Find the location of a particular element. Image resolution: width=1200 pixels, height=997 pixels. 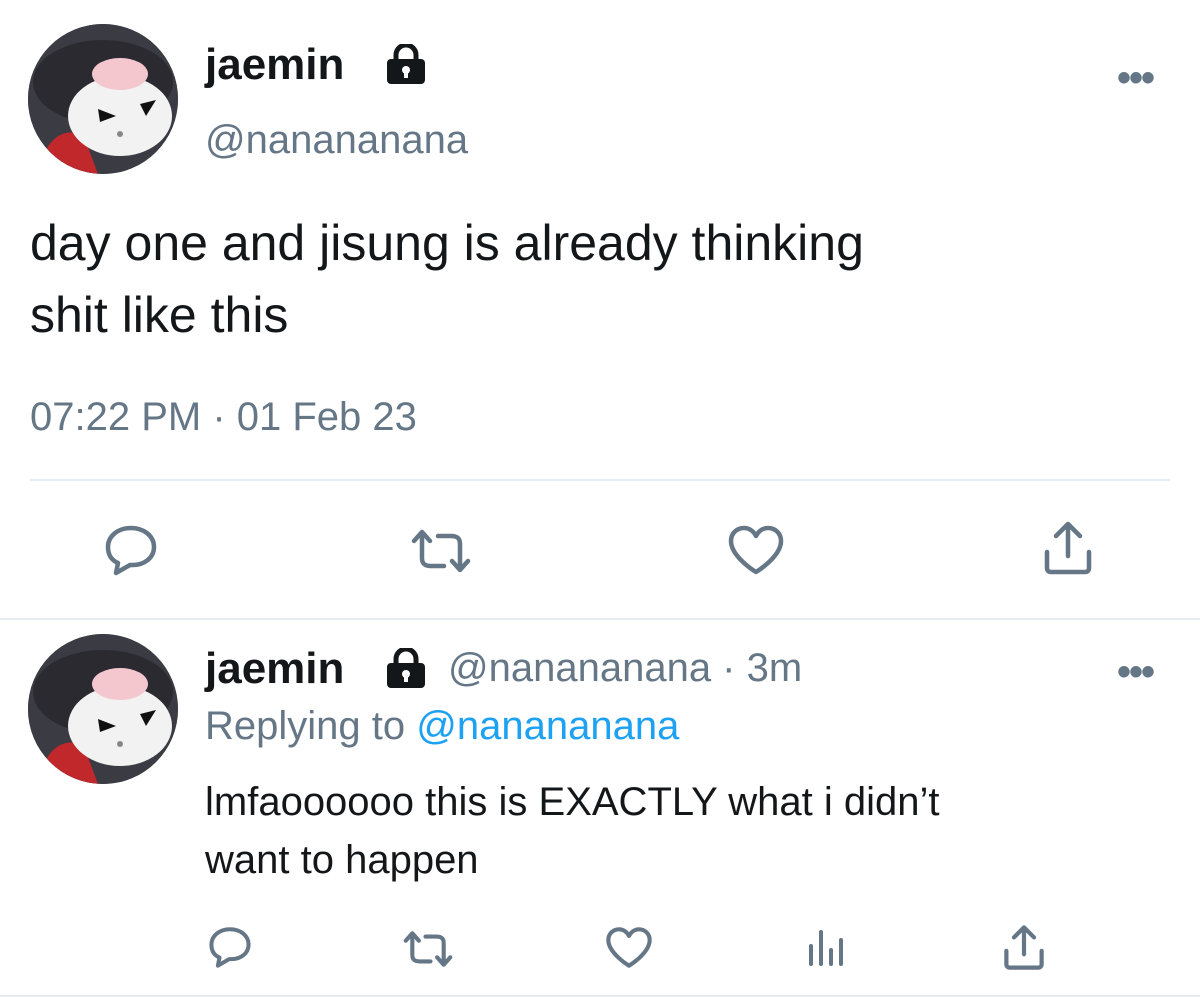

timestamp: 07:22 PM · 01 Feb 23 is located at coordinates (223, 417).